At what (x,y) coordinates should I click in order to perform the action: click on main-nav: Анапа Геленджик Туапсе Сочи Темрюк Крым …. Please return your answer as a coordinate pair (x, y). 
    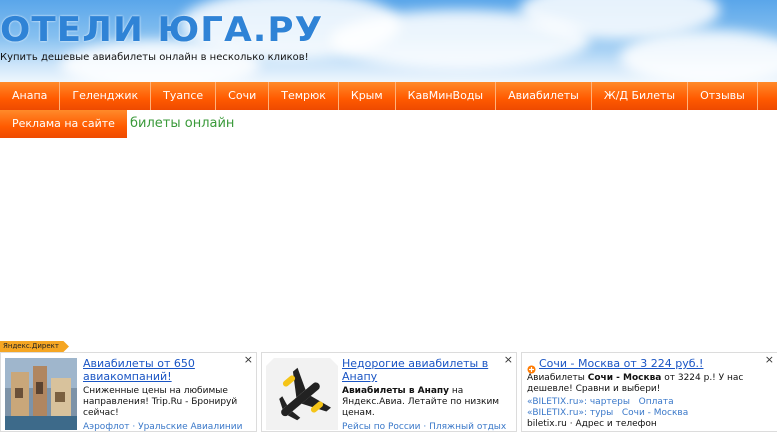
    Looking at the image, I should click on (388, 96).